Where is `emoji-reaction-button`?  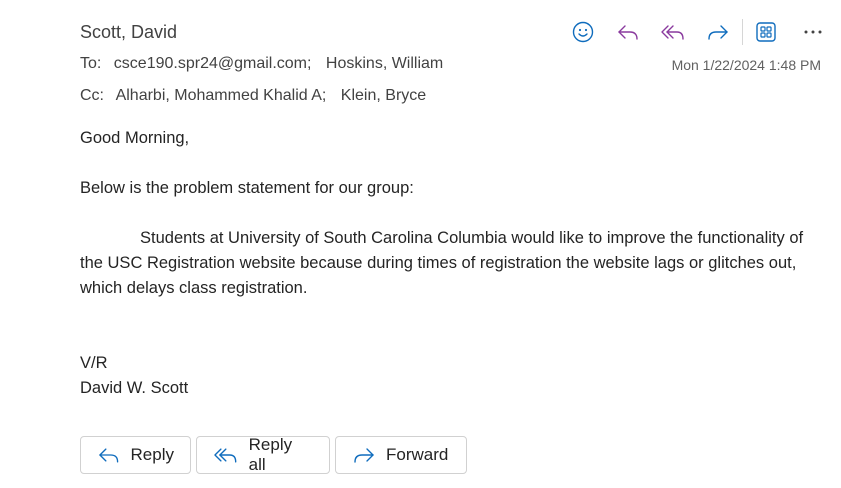
emoji-reaction-button is located at coordinates (583, 32).